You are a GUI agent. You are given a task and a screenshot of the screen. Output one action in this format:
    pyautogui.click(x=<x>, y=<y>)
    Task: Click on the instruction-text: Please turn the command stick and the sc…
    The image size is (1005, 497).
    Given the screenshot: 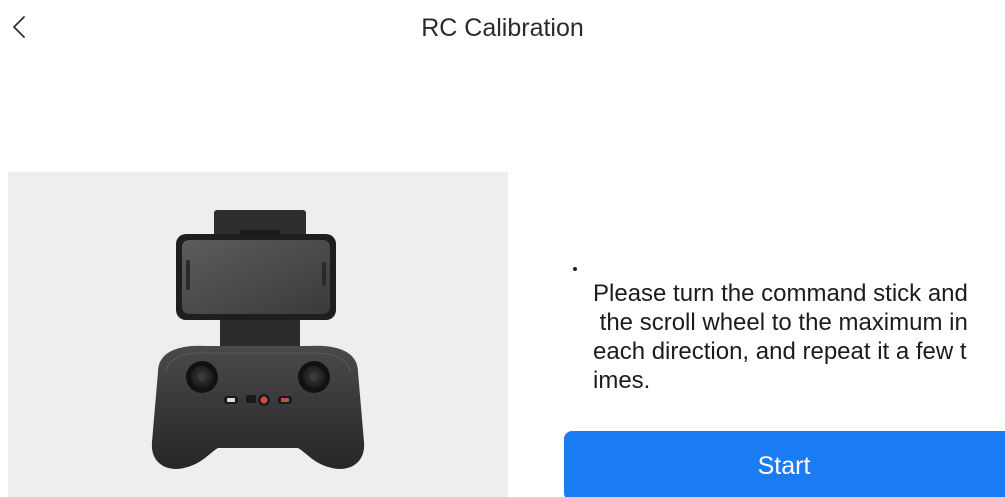 What is the action you would take?
    pyautogui.click(x=780, y=337)
    